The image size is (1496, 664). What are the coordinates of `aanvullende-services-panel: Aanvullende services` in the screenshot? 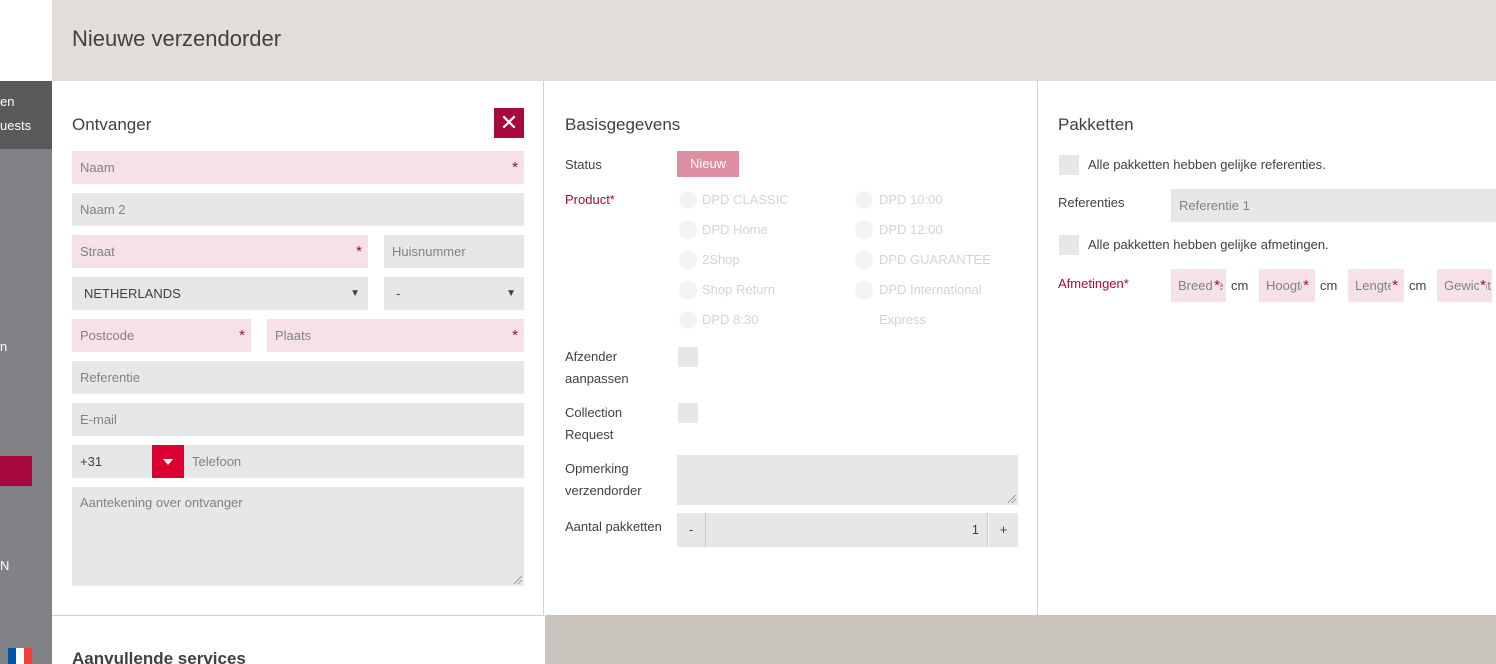 It's located at (298, 639).